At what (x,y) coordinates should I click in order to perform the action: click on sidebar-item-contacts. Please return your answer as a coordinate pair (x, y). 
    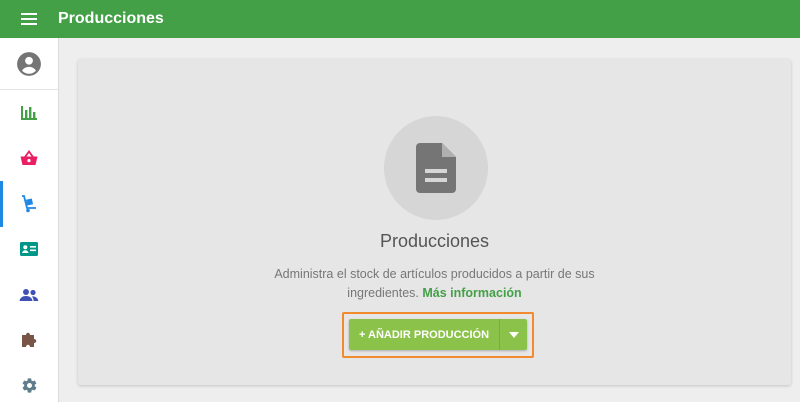
    Looking at the image, I should click on (29, 250).